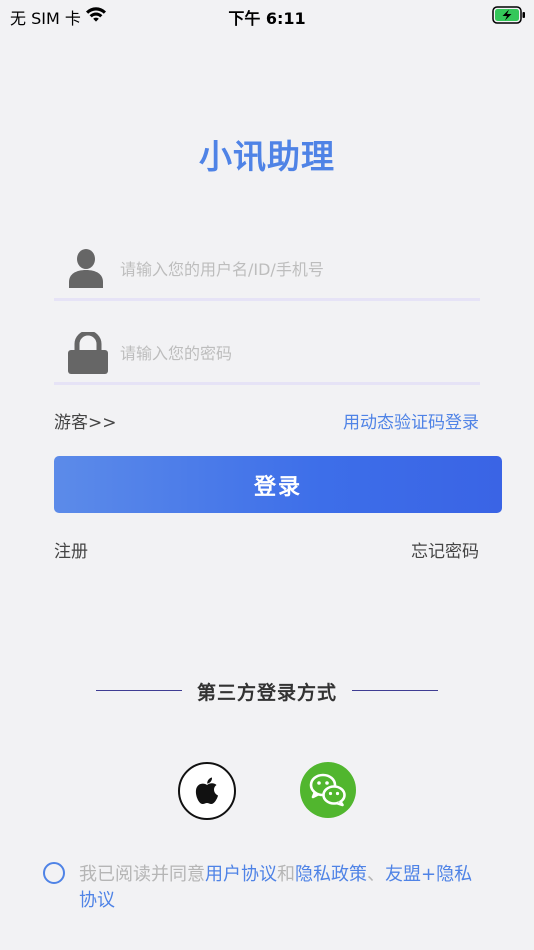 The image size is (534, 950). What do you see at coordinates (241, 874) in the screenshot?
I see `user-agreement-link: 用户协议` at bounding box center [241, 874].